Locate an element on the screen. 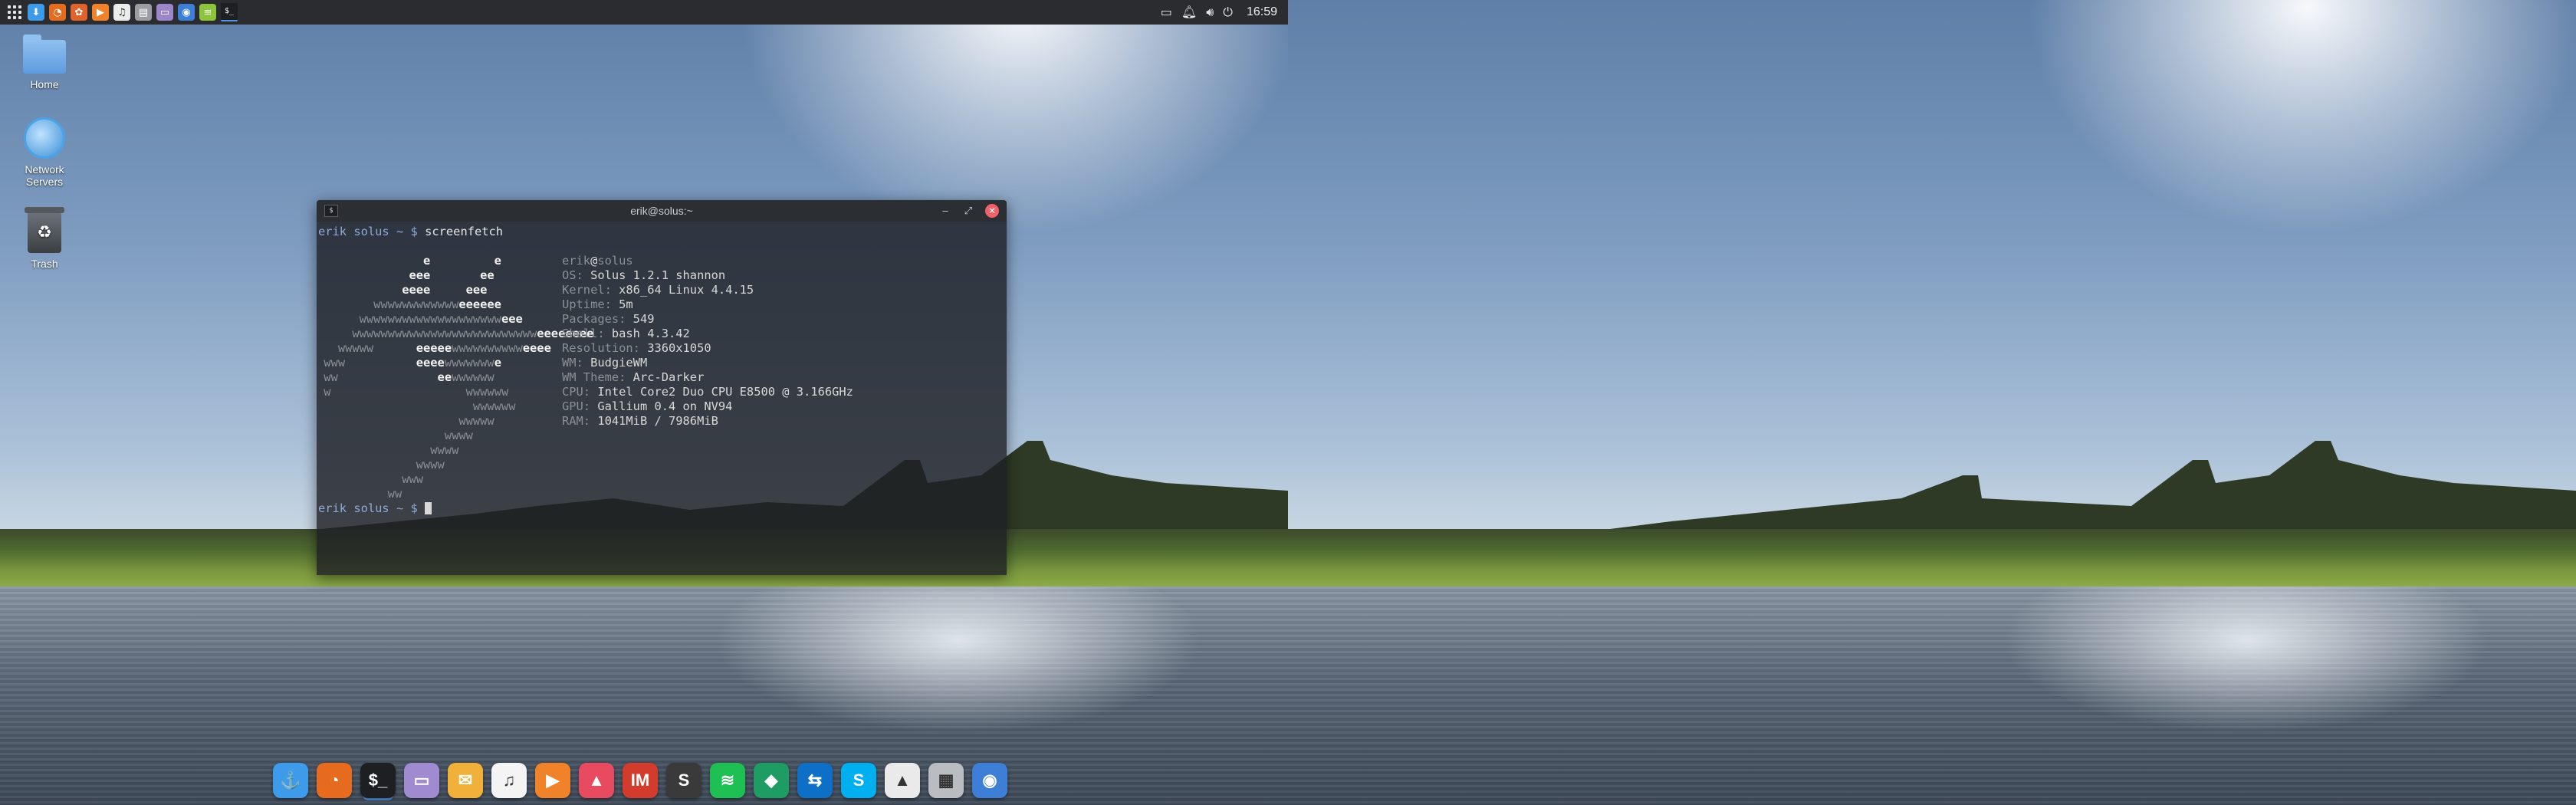  teamviewer-icon: ⇆ is located at coordinates (815, 781).